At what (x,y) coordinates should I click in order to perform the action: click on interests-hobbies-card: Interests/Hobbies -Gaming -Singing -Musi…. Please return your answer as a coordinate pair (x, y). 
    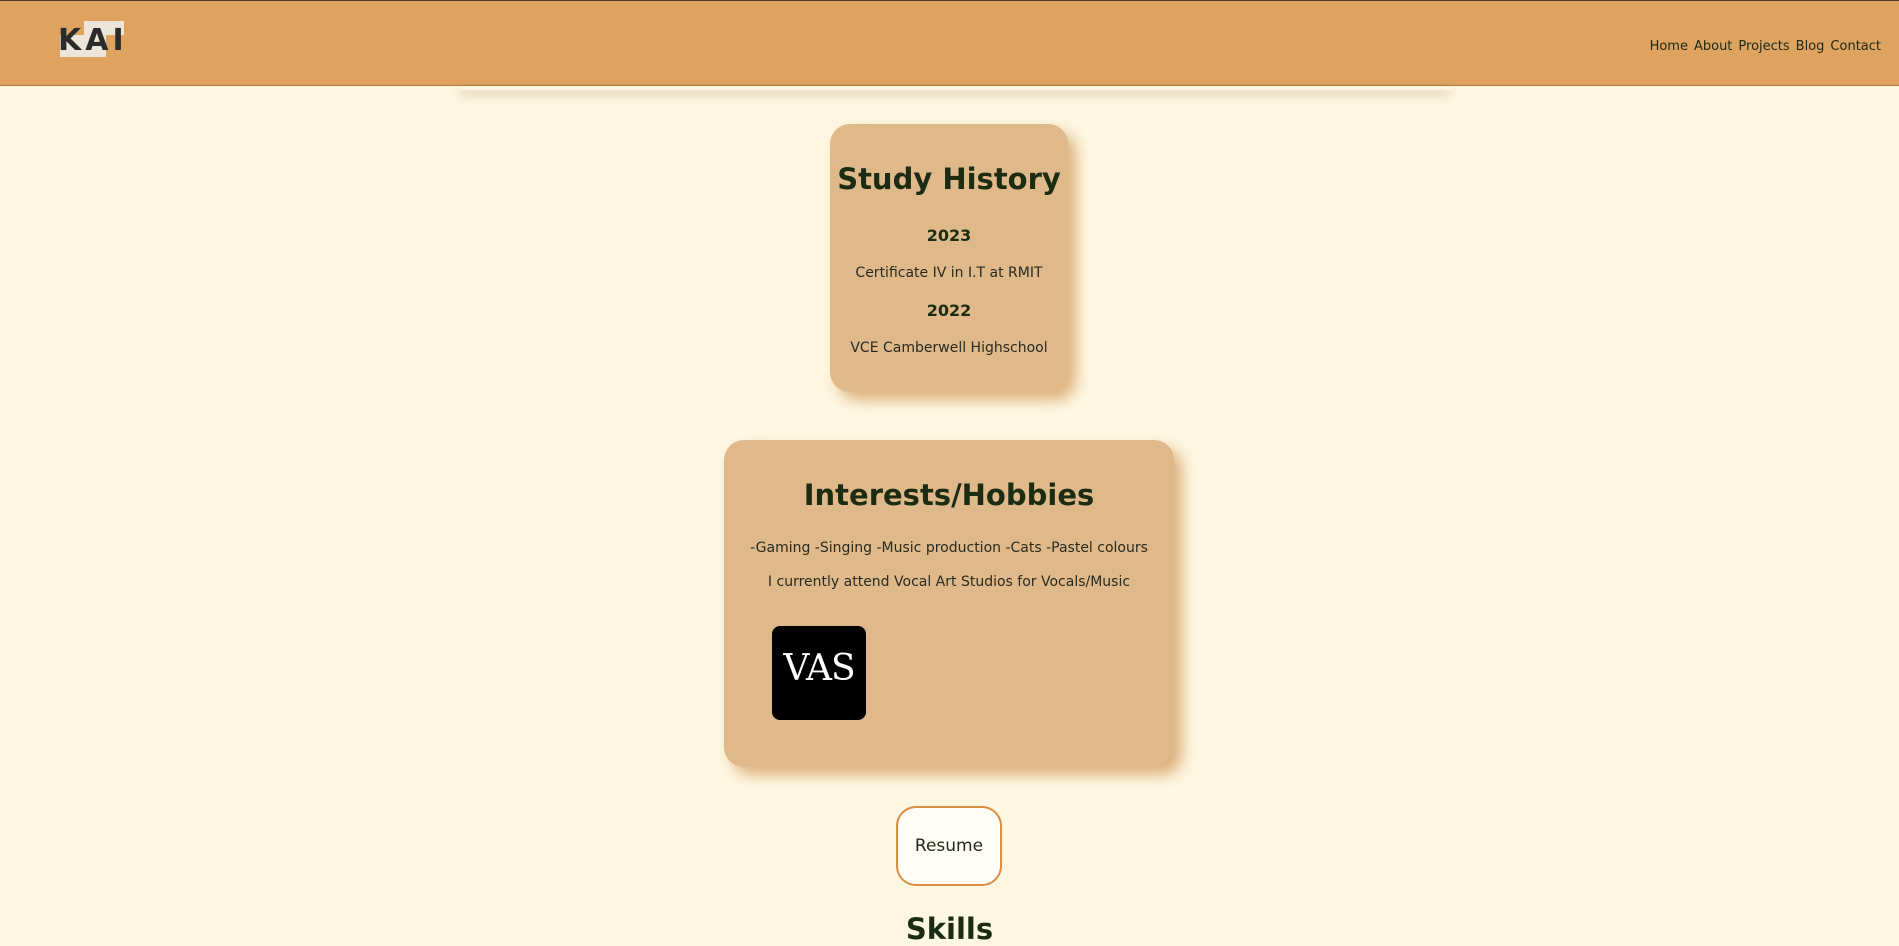
    Looking at the image, I should click on (949, 603).